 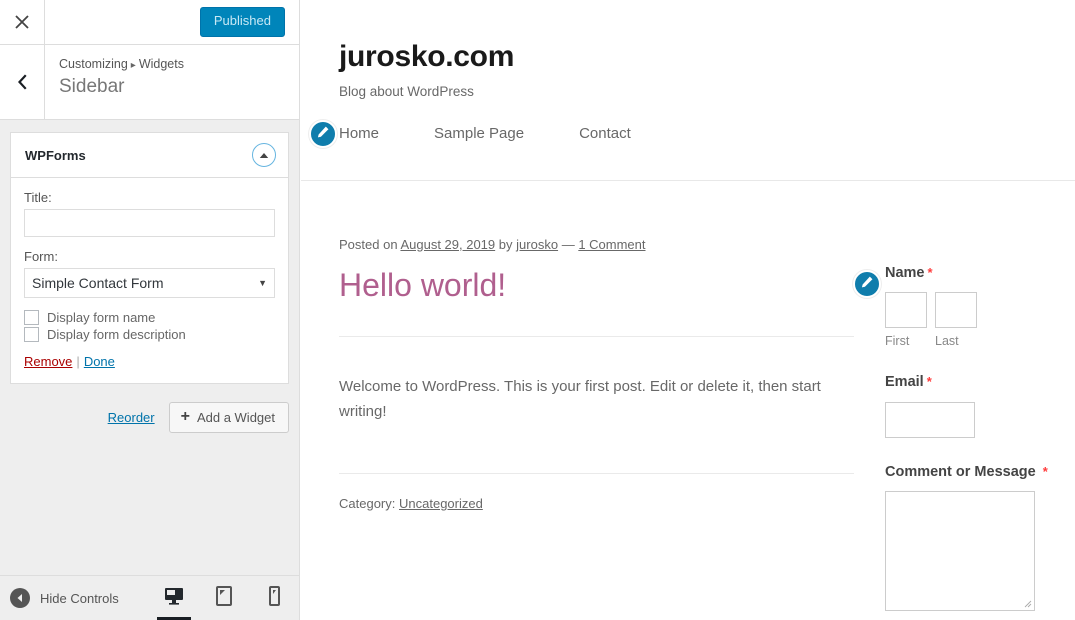 What do you see at coordinates (692, 134) in the screenshot?
I see `site-navigation: Home Sample Page Contact` at bounding box center [692, 134].